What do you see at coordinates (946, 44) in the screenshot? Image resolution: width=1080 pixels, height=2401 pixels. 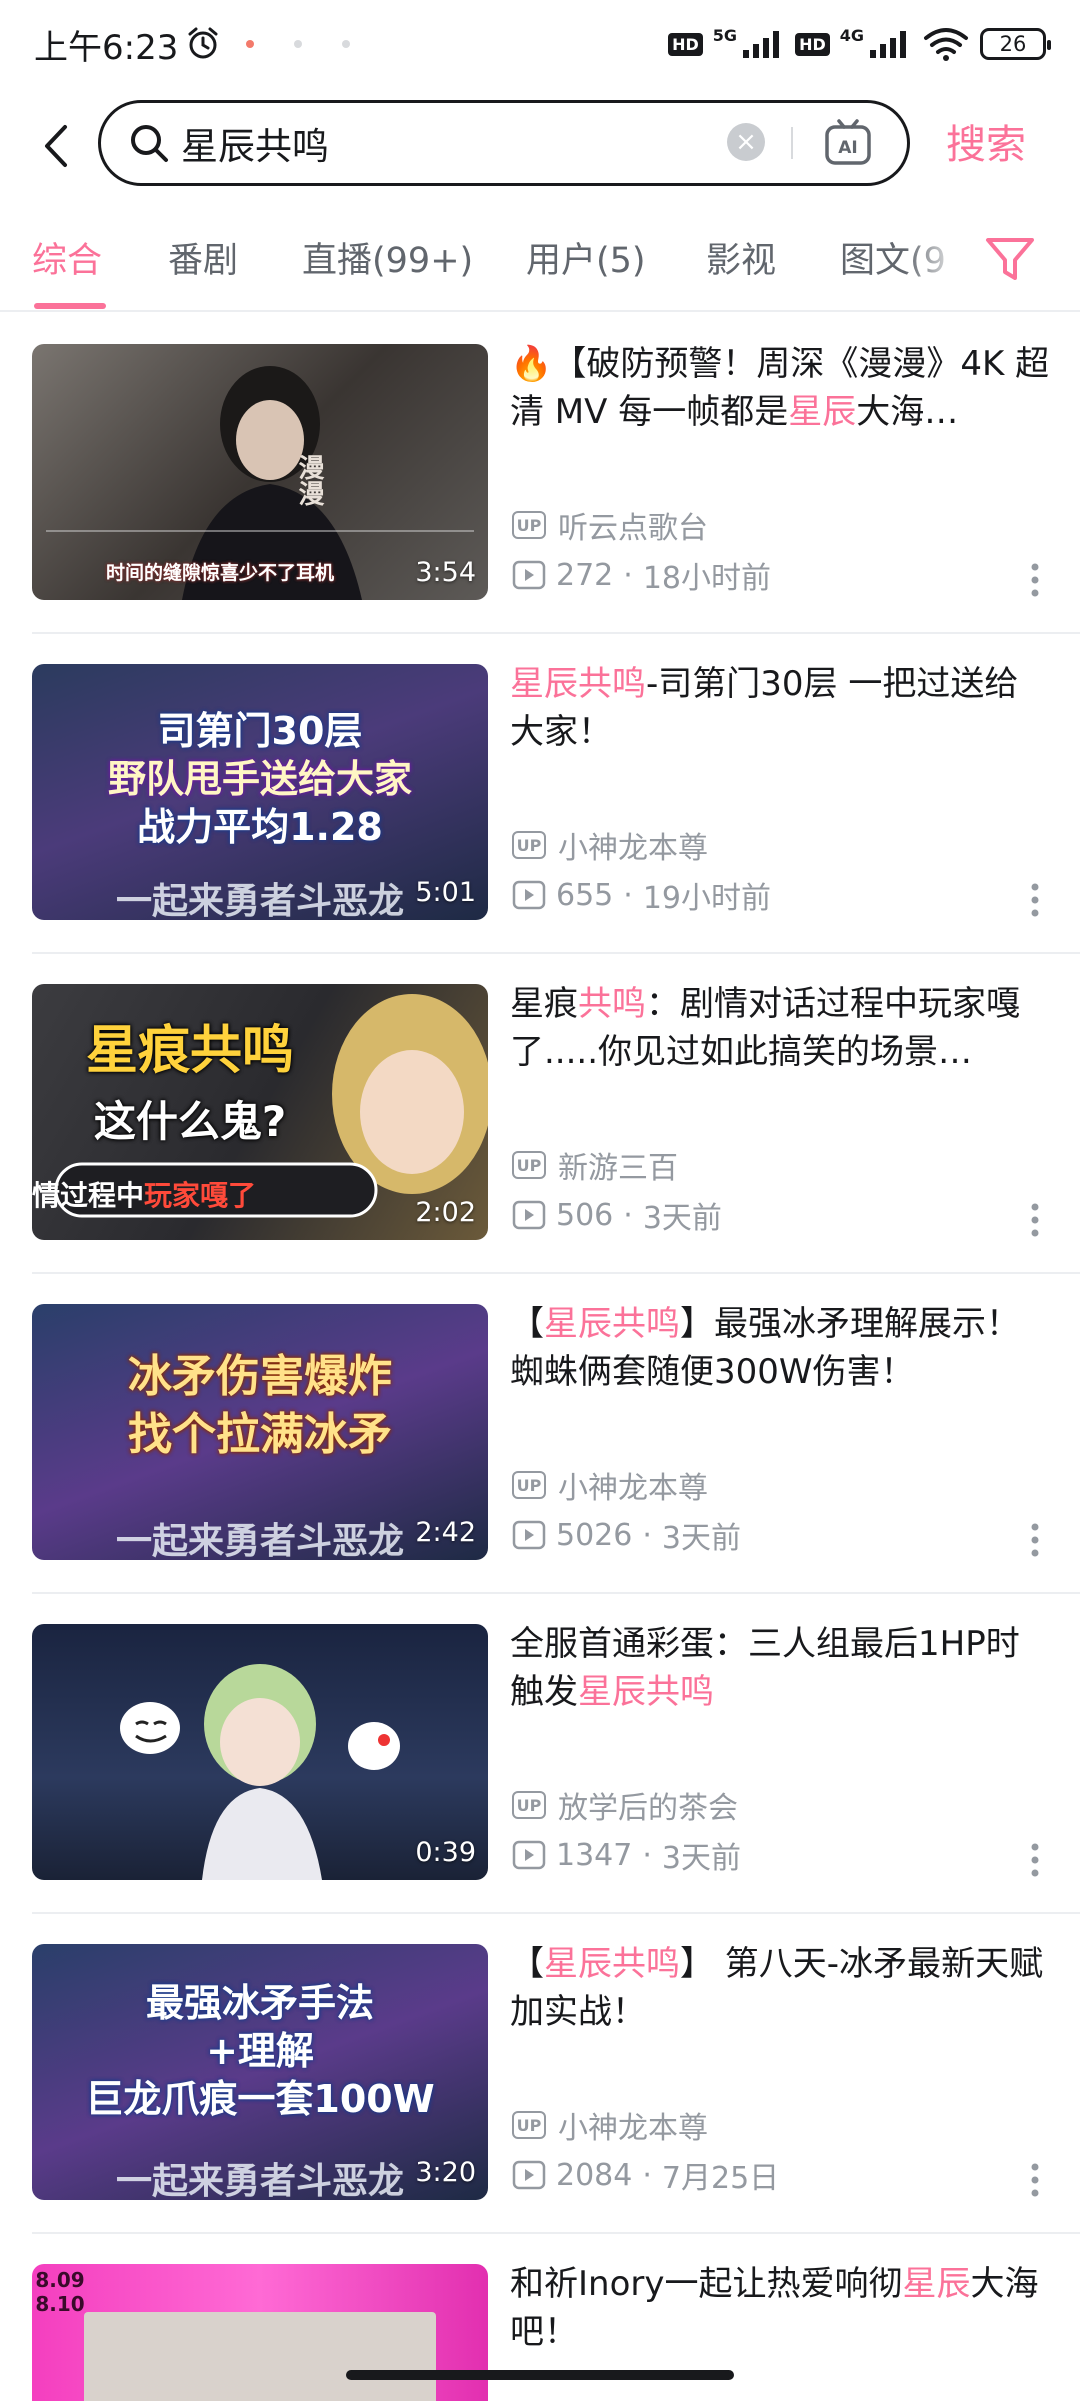 I see `wifi-icon` at bounding box center [946, 44].